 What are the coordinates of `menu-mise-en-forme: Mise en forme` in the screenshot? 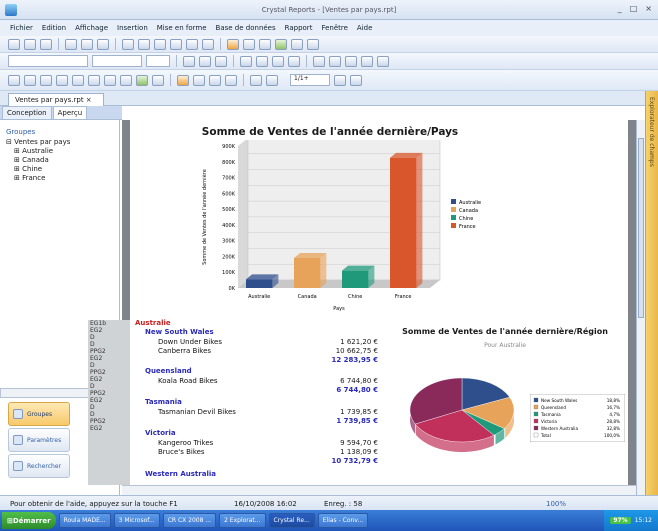 It's located at (182, 28).